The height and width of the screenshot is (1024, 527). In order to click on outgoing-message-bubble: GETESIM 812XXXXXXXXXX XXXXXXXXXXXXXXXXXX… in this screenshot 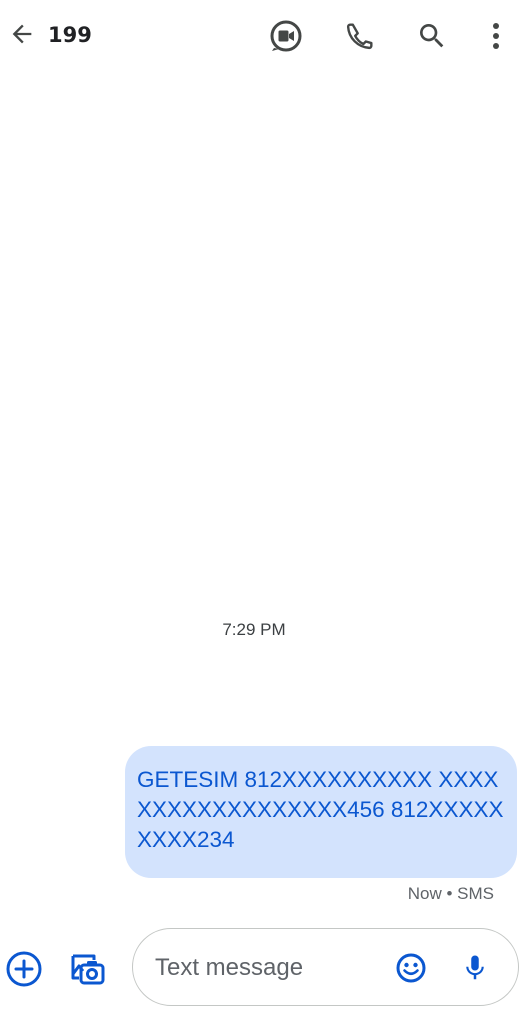, I will do `click(321, 812)`.